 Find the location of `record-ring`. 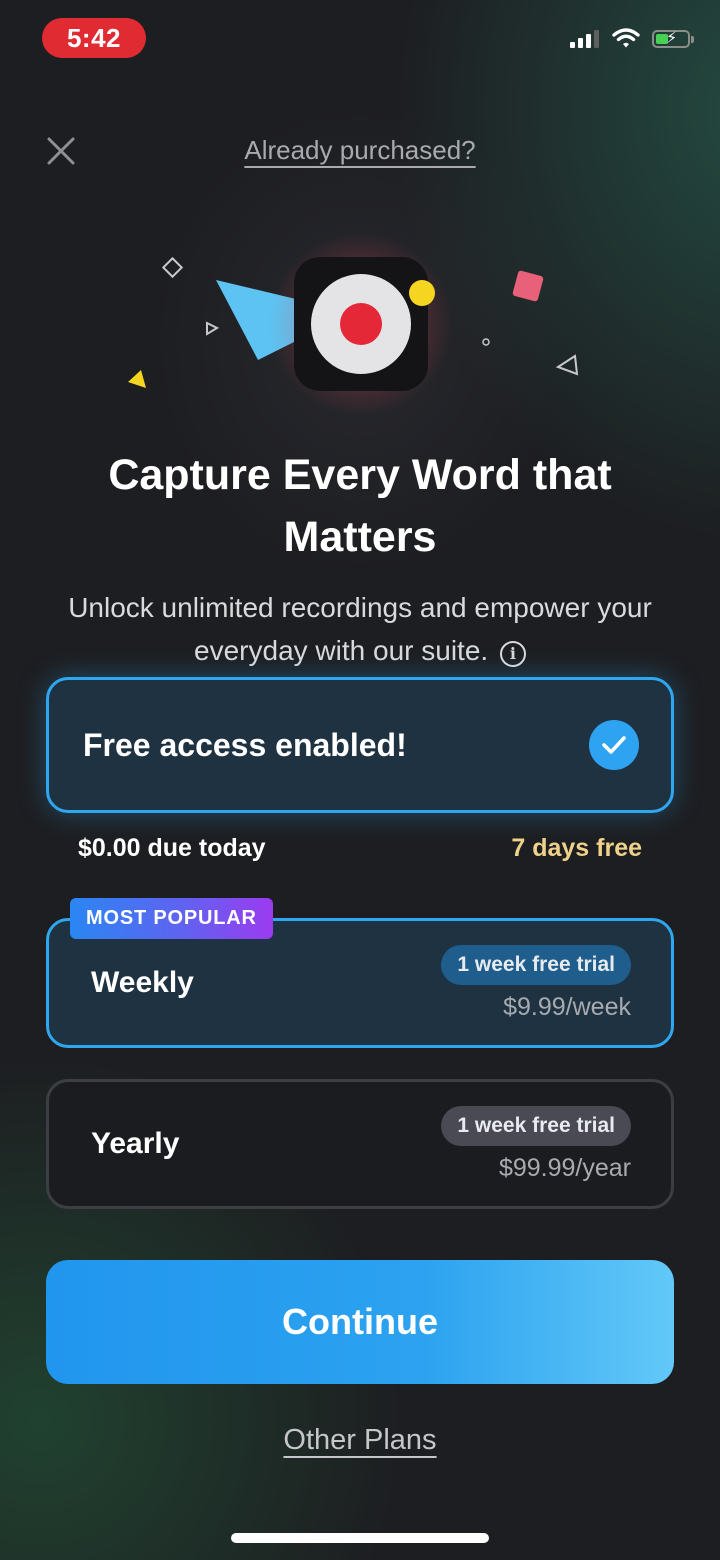

record-ring is located at coordinates (361, 324).